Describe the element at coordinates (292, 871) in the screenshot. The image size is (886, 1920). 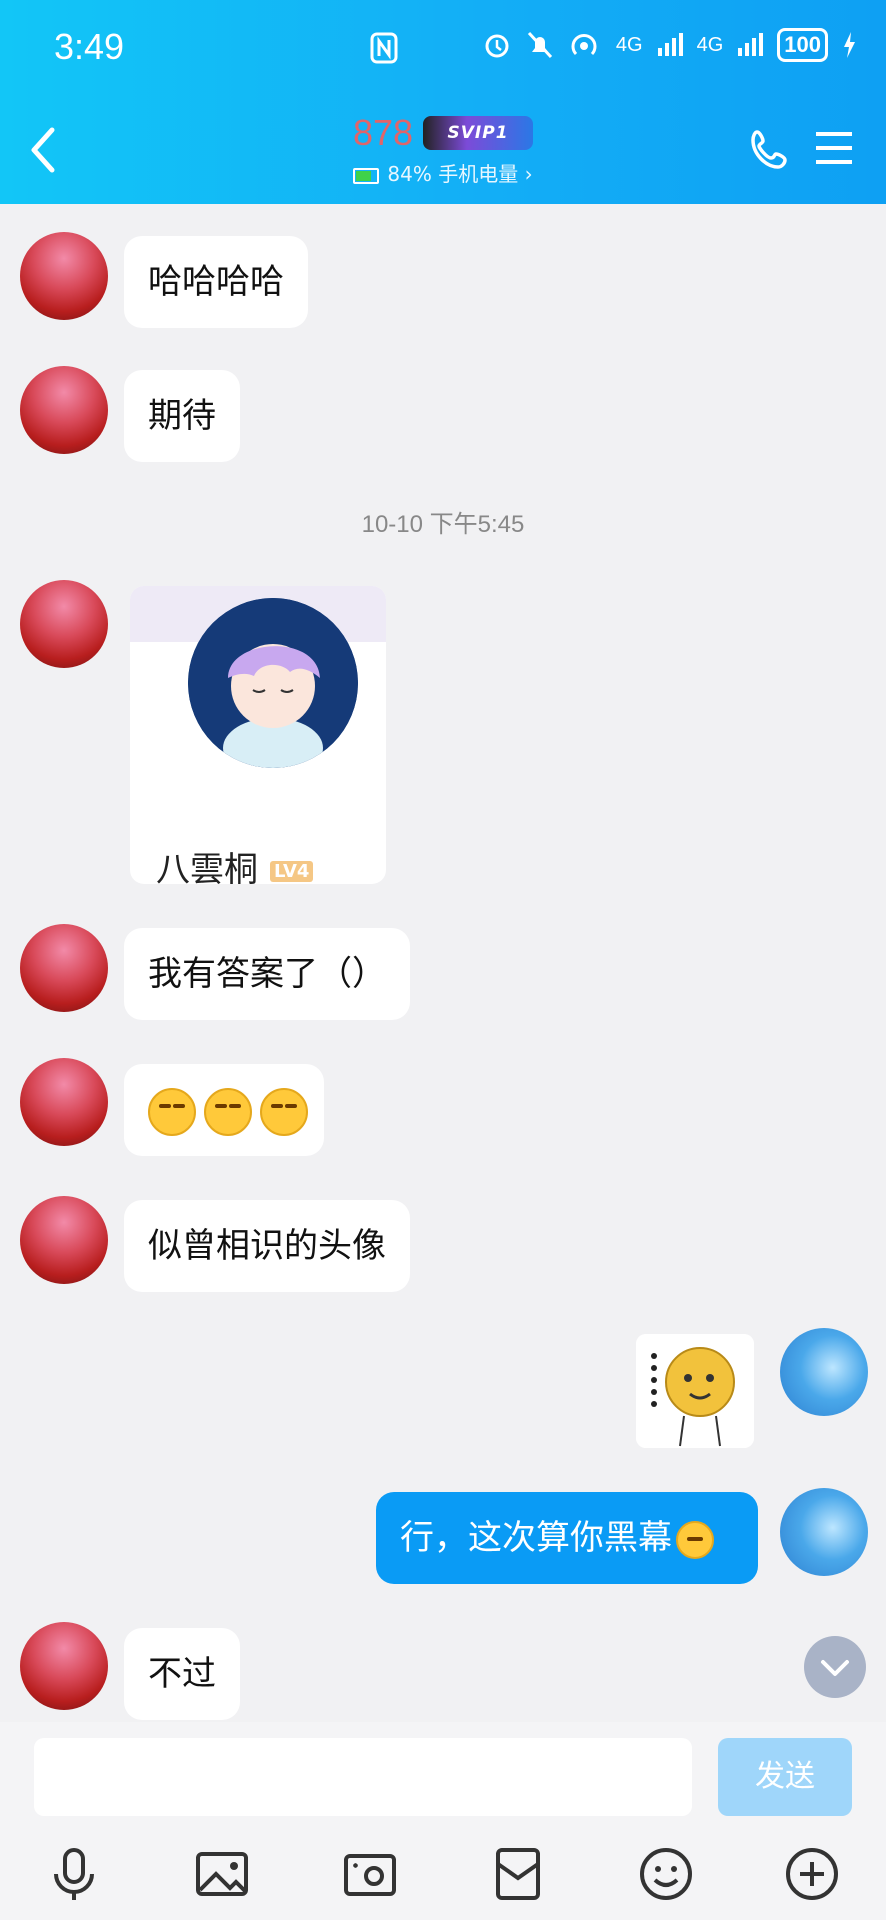
I see `level-badge: LV4` at that location.